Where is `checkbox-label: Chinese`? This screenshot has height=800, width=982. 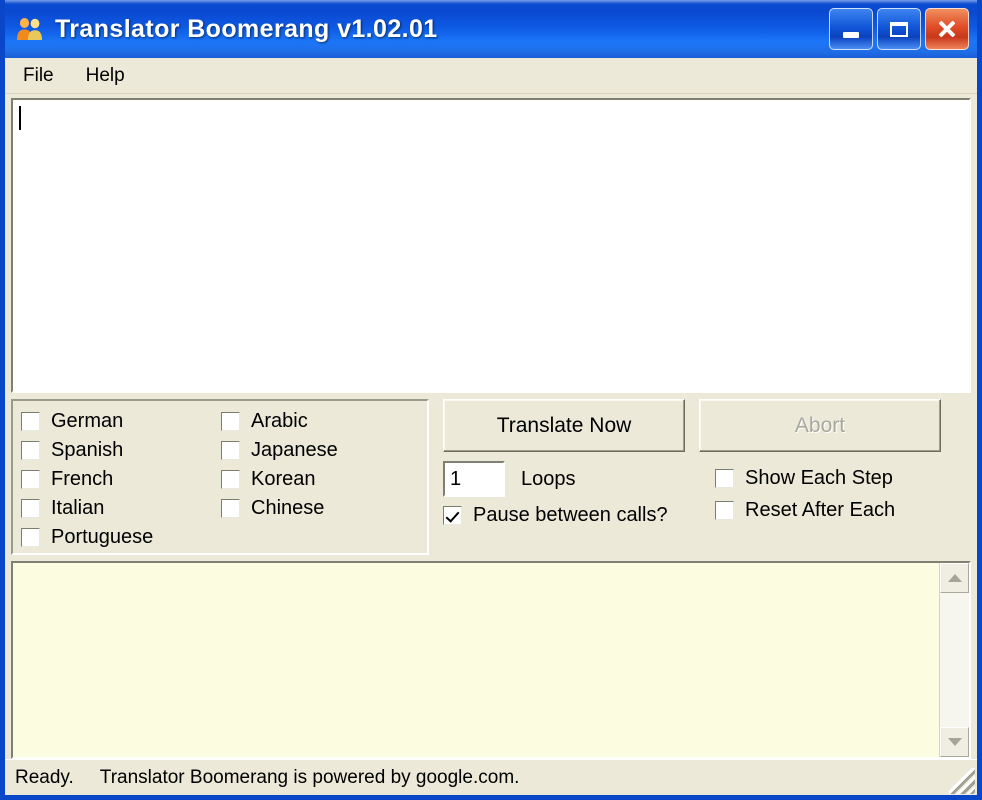
checkbox-label: Chinese is located at coordinates (288, 508).